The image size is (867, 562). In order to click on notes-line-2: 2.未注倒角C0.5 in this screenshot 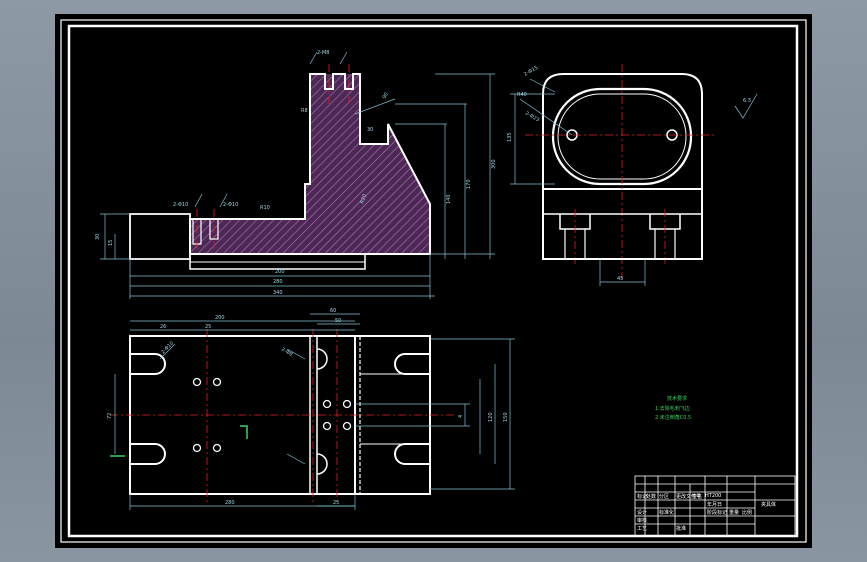, I will do `click(673, 417)`.